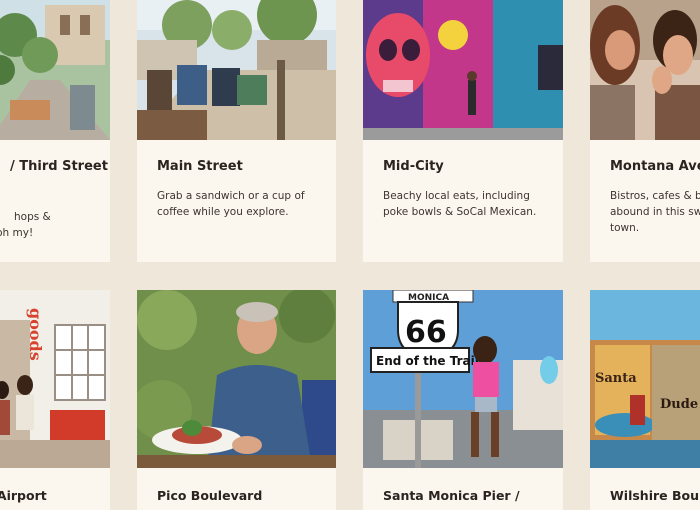 This screenshot has width=700, height=510. Describe the element at coordinates (223, 212) in the screenshot. I see `card-description-line2: coffee while you explore.` at that location.